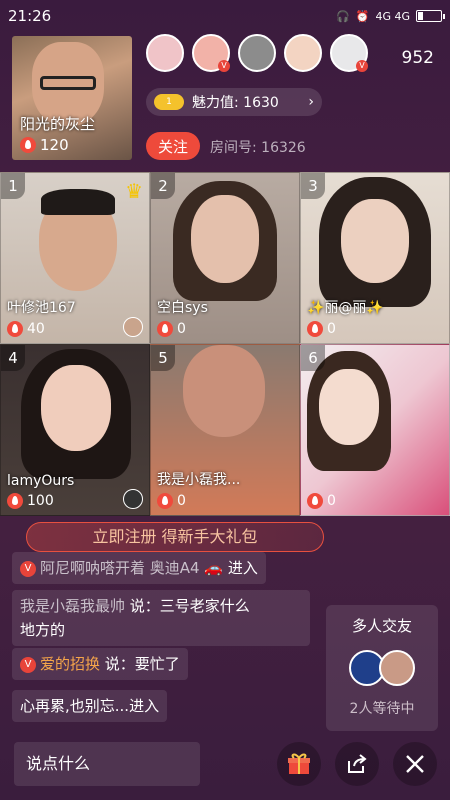 This screenshot has height=800, width=450. I want to click on chat-text: 进入, so click(242, 568).